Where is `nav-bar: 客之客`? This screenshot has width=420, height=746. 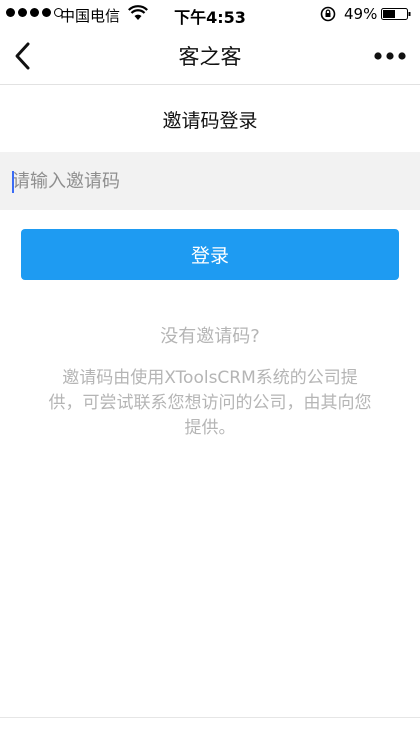 nav-bar: 客之客 is located at coordinates (210, 56).